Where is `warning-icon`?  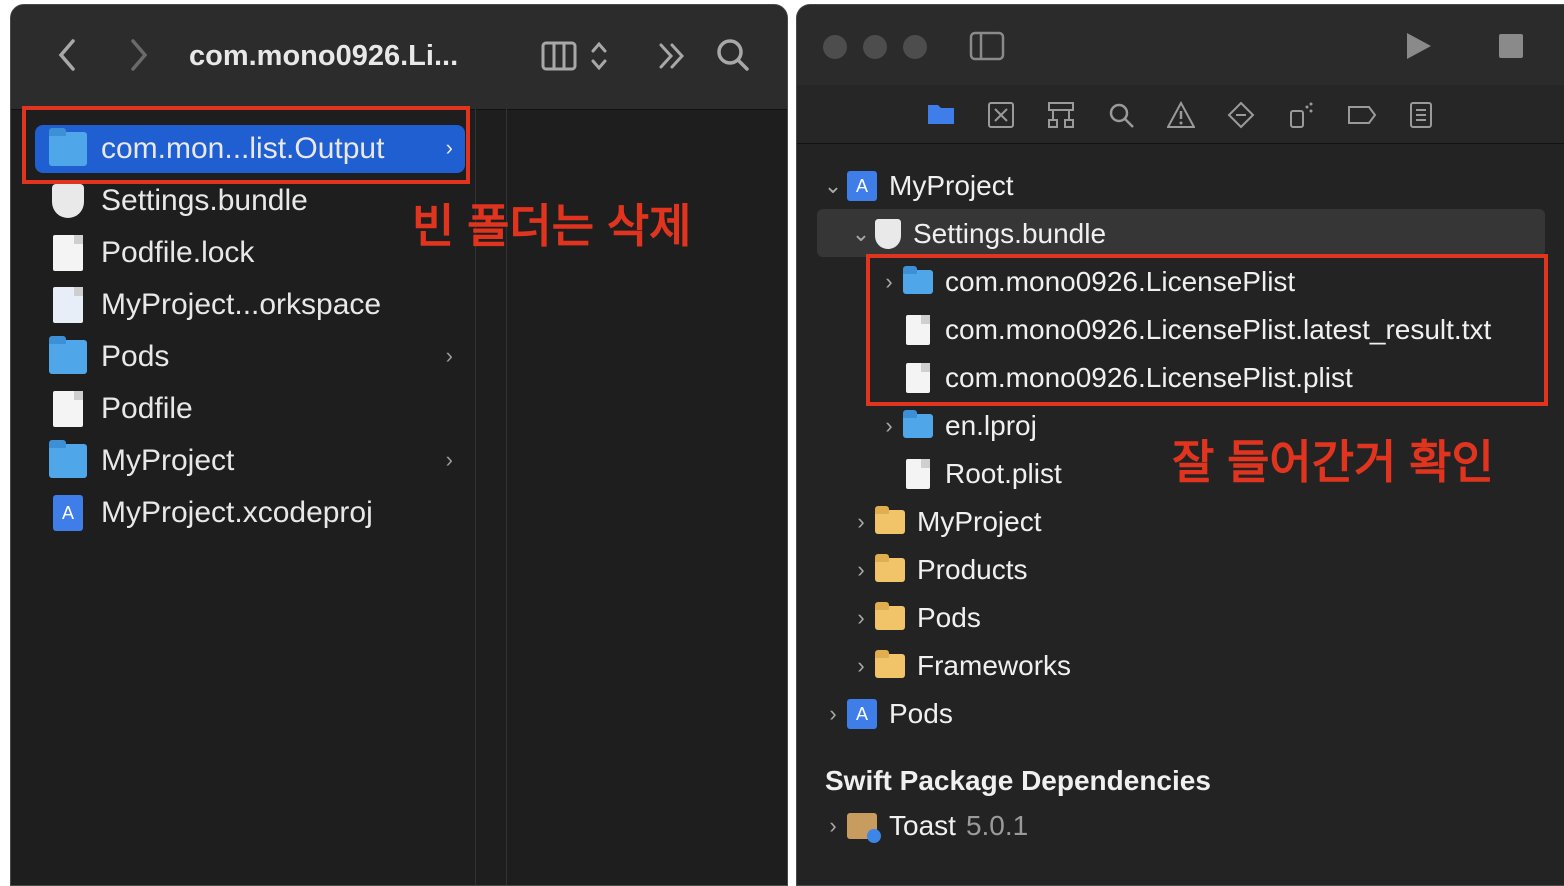
warning-icon is located at coordinates (1181, 114).